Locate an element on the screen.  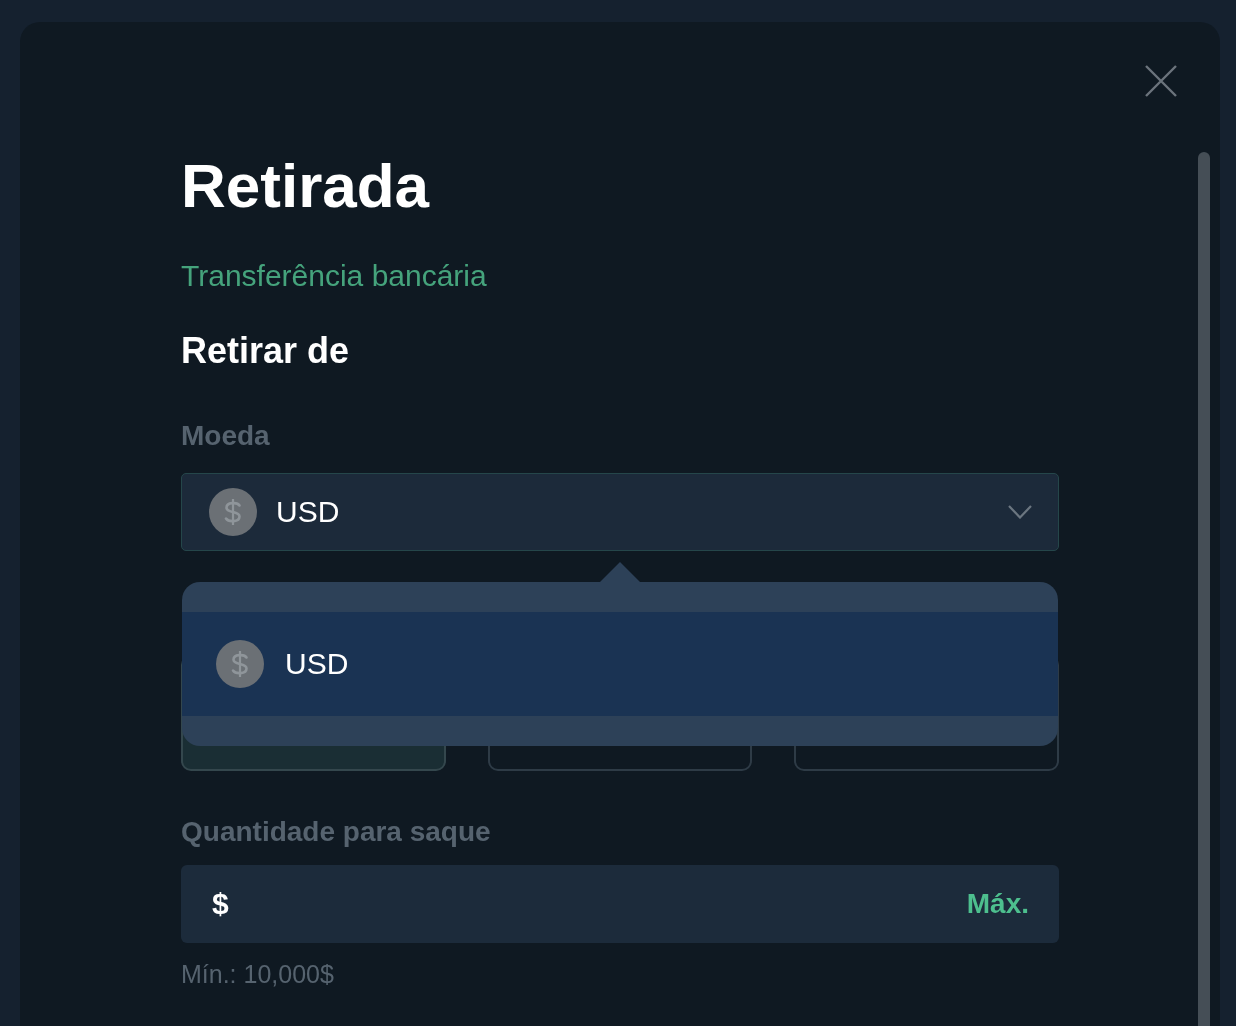
field-label: Quantidade para saque is located at coordinates (336, 832).